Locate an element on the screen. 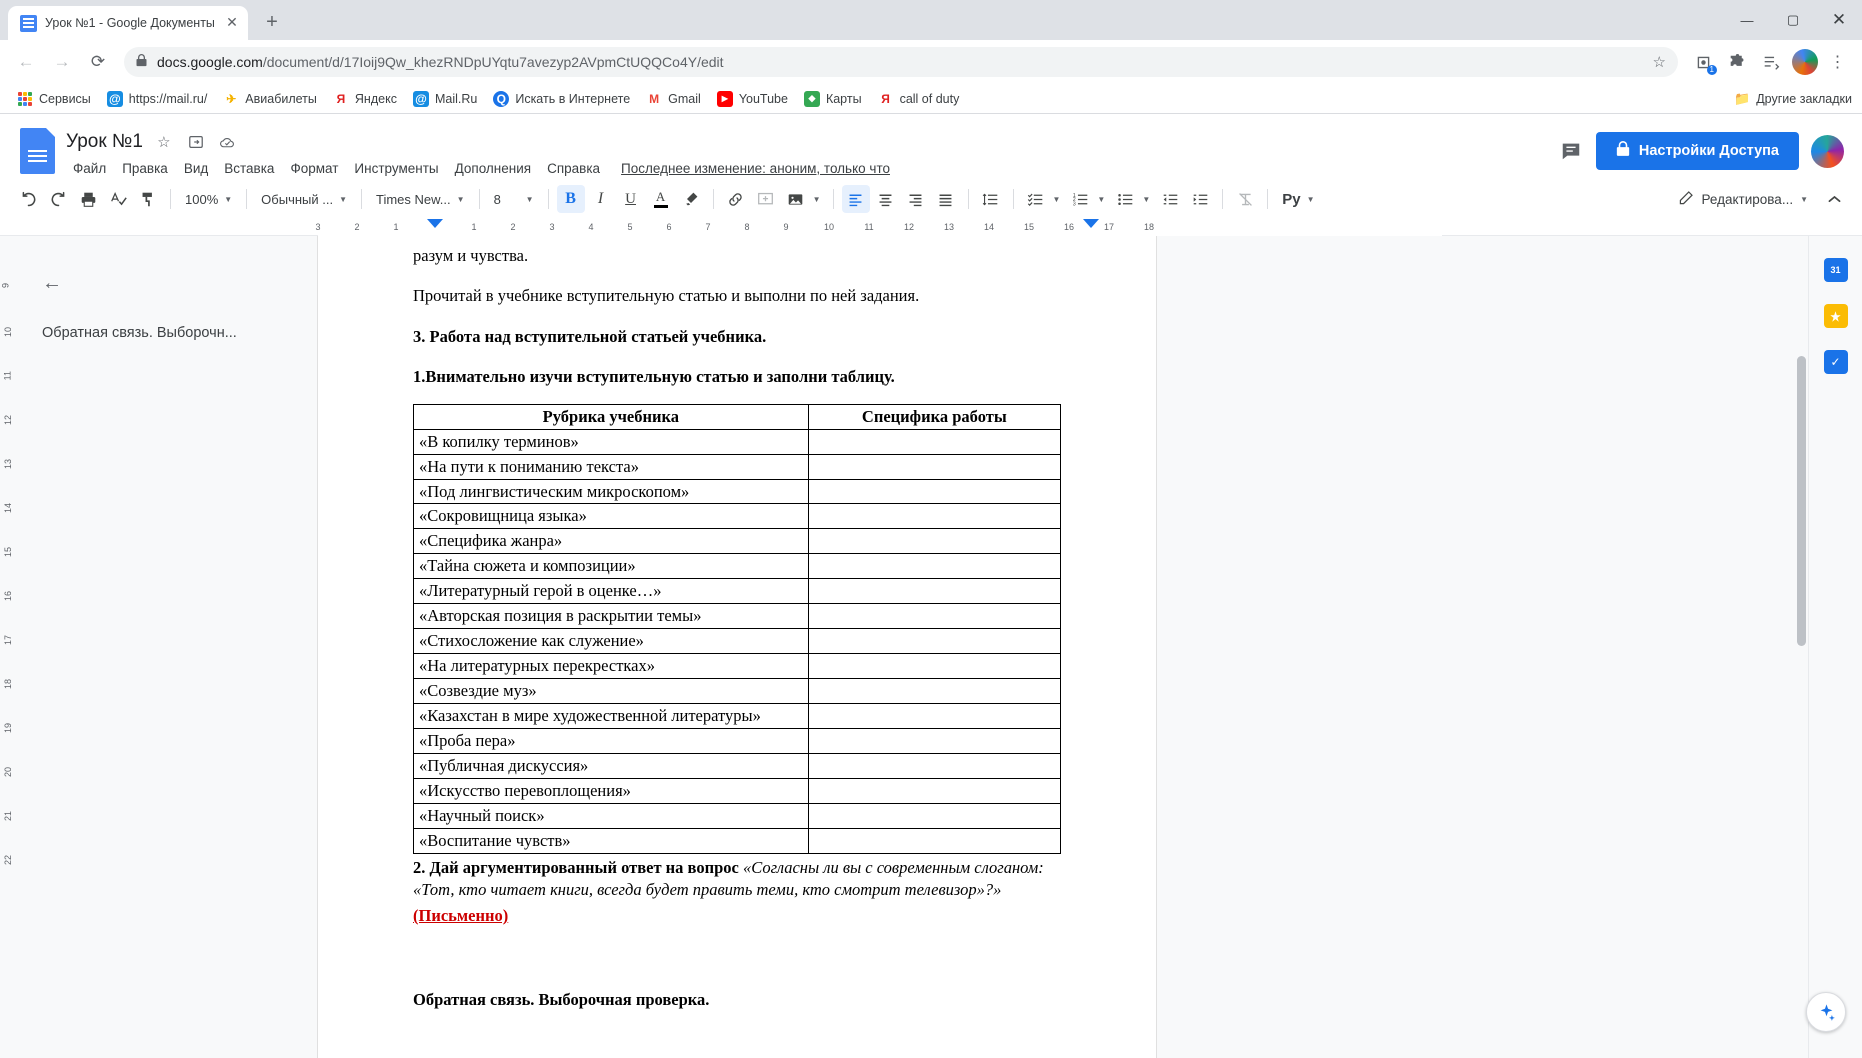 The height and width of the screenshot is (1058, 1862). star-icon: ☆ is located at coordinates (164, 142).